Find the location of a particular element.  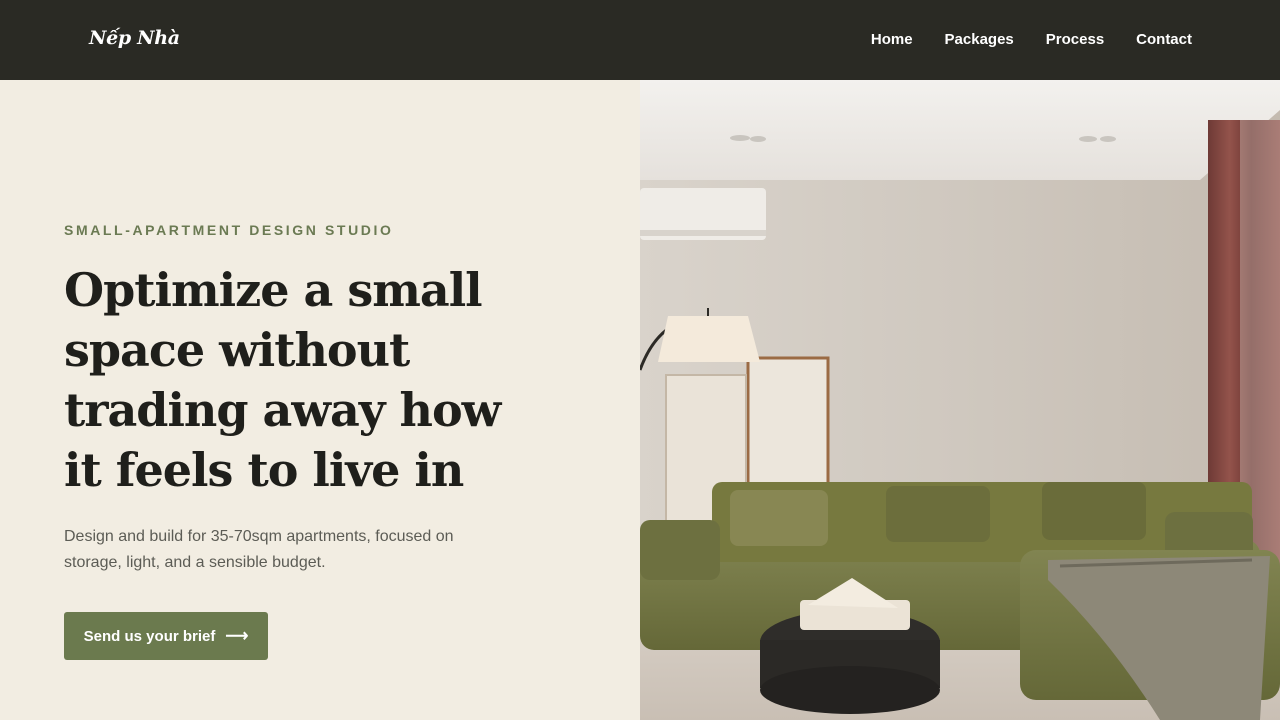

nav-link-home: Home is located at coordinates (892, 39).